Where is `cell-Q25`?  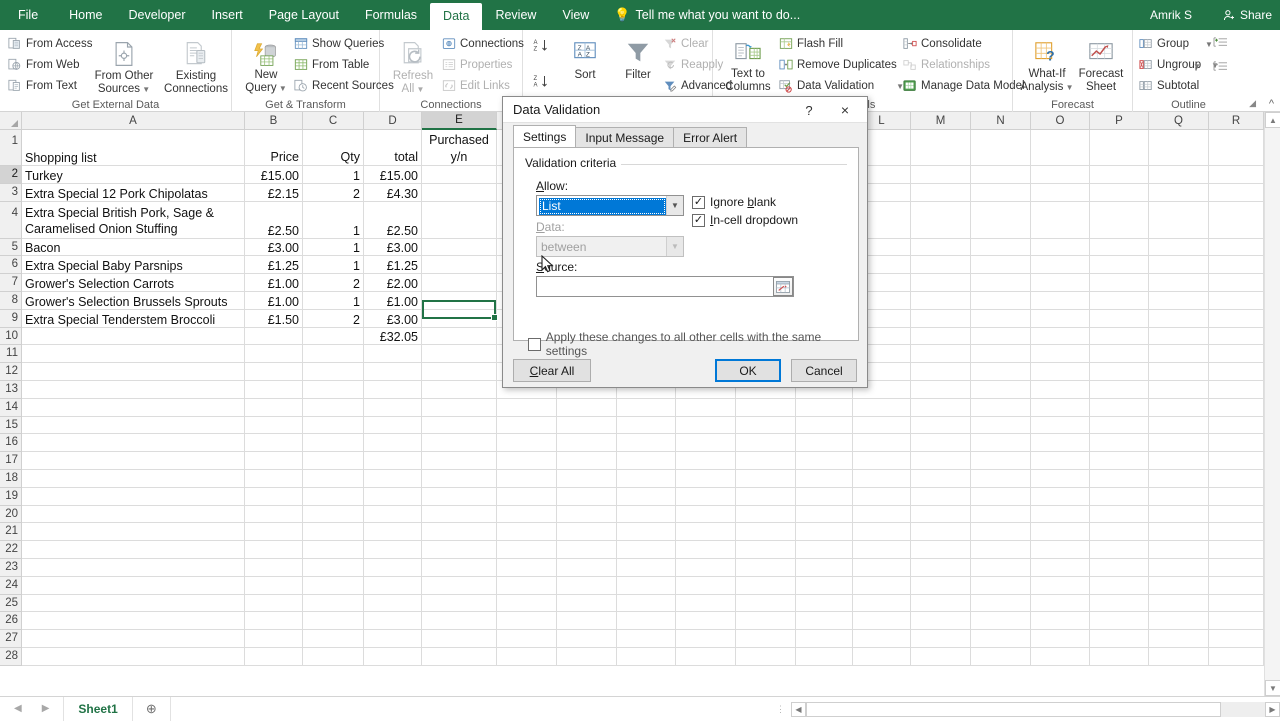 cell-Q25 is located at coordinates (1179, 603).